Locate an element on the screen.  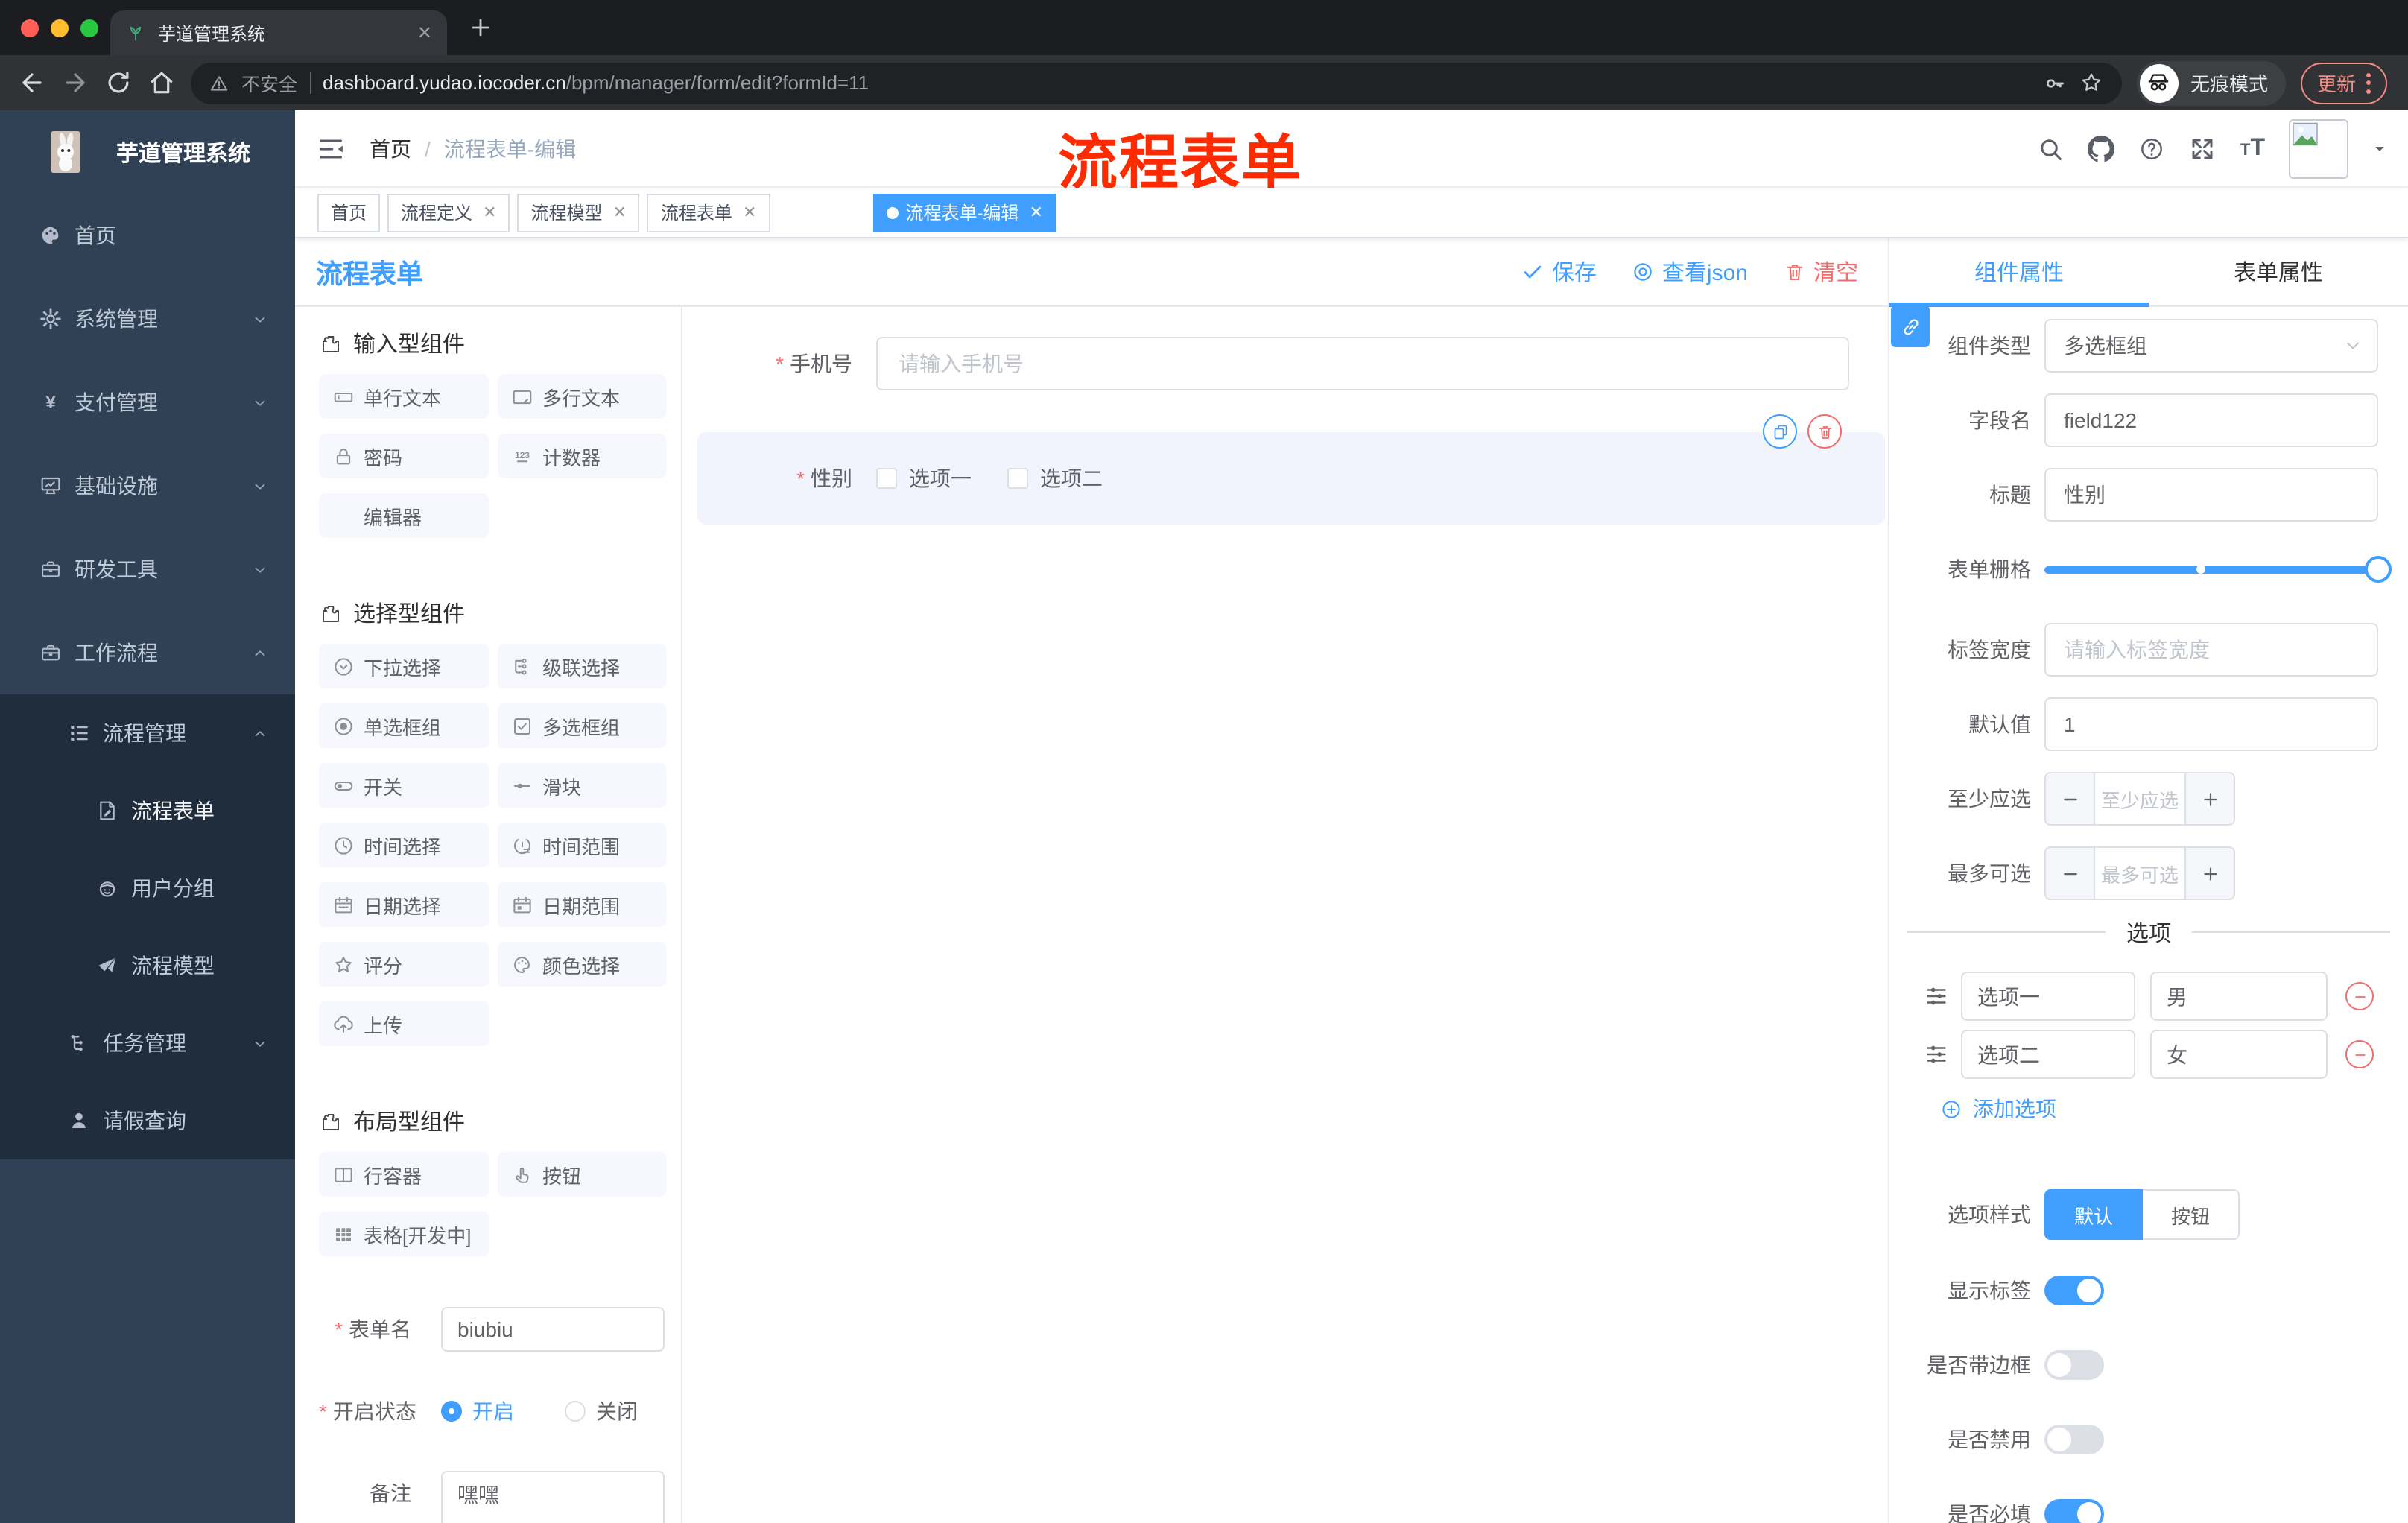
save-button: 保存 is located at coordinates (1559, 272).